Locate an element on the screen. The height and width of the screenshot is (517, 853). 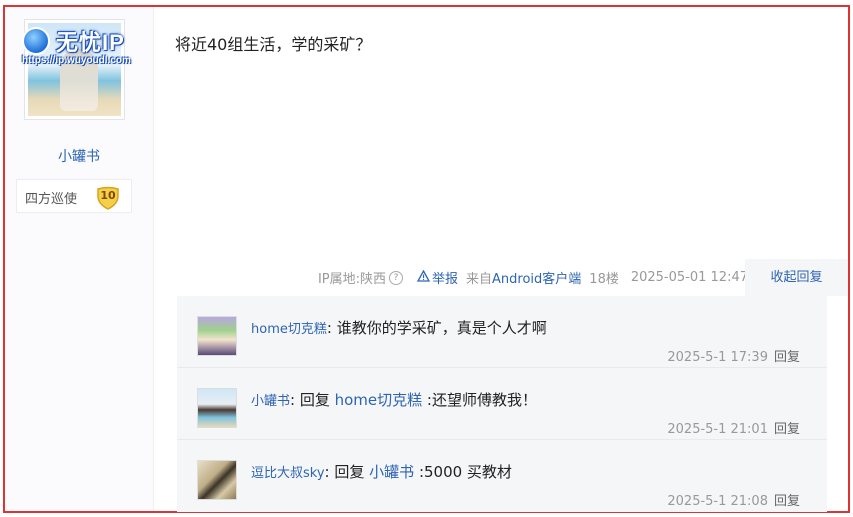
post-content: 将近40组生活，学的采矿？ is located at coordinates (273, 44).